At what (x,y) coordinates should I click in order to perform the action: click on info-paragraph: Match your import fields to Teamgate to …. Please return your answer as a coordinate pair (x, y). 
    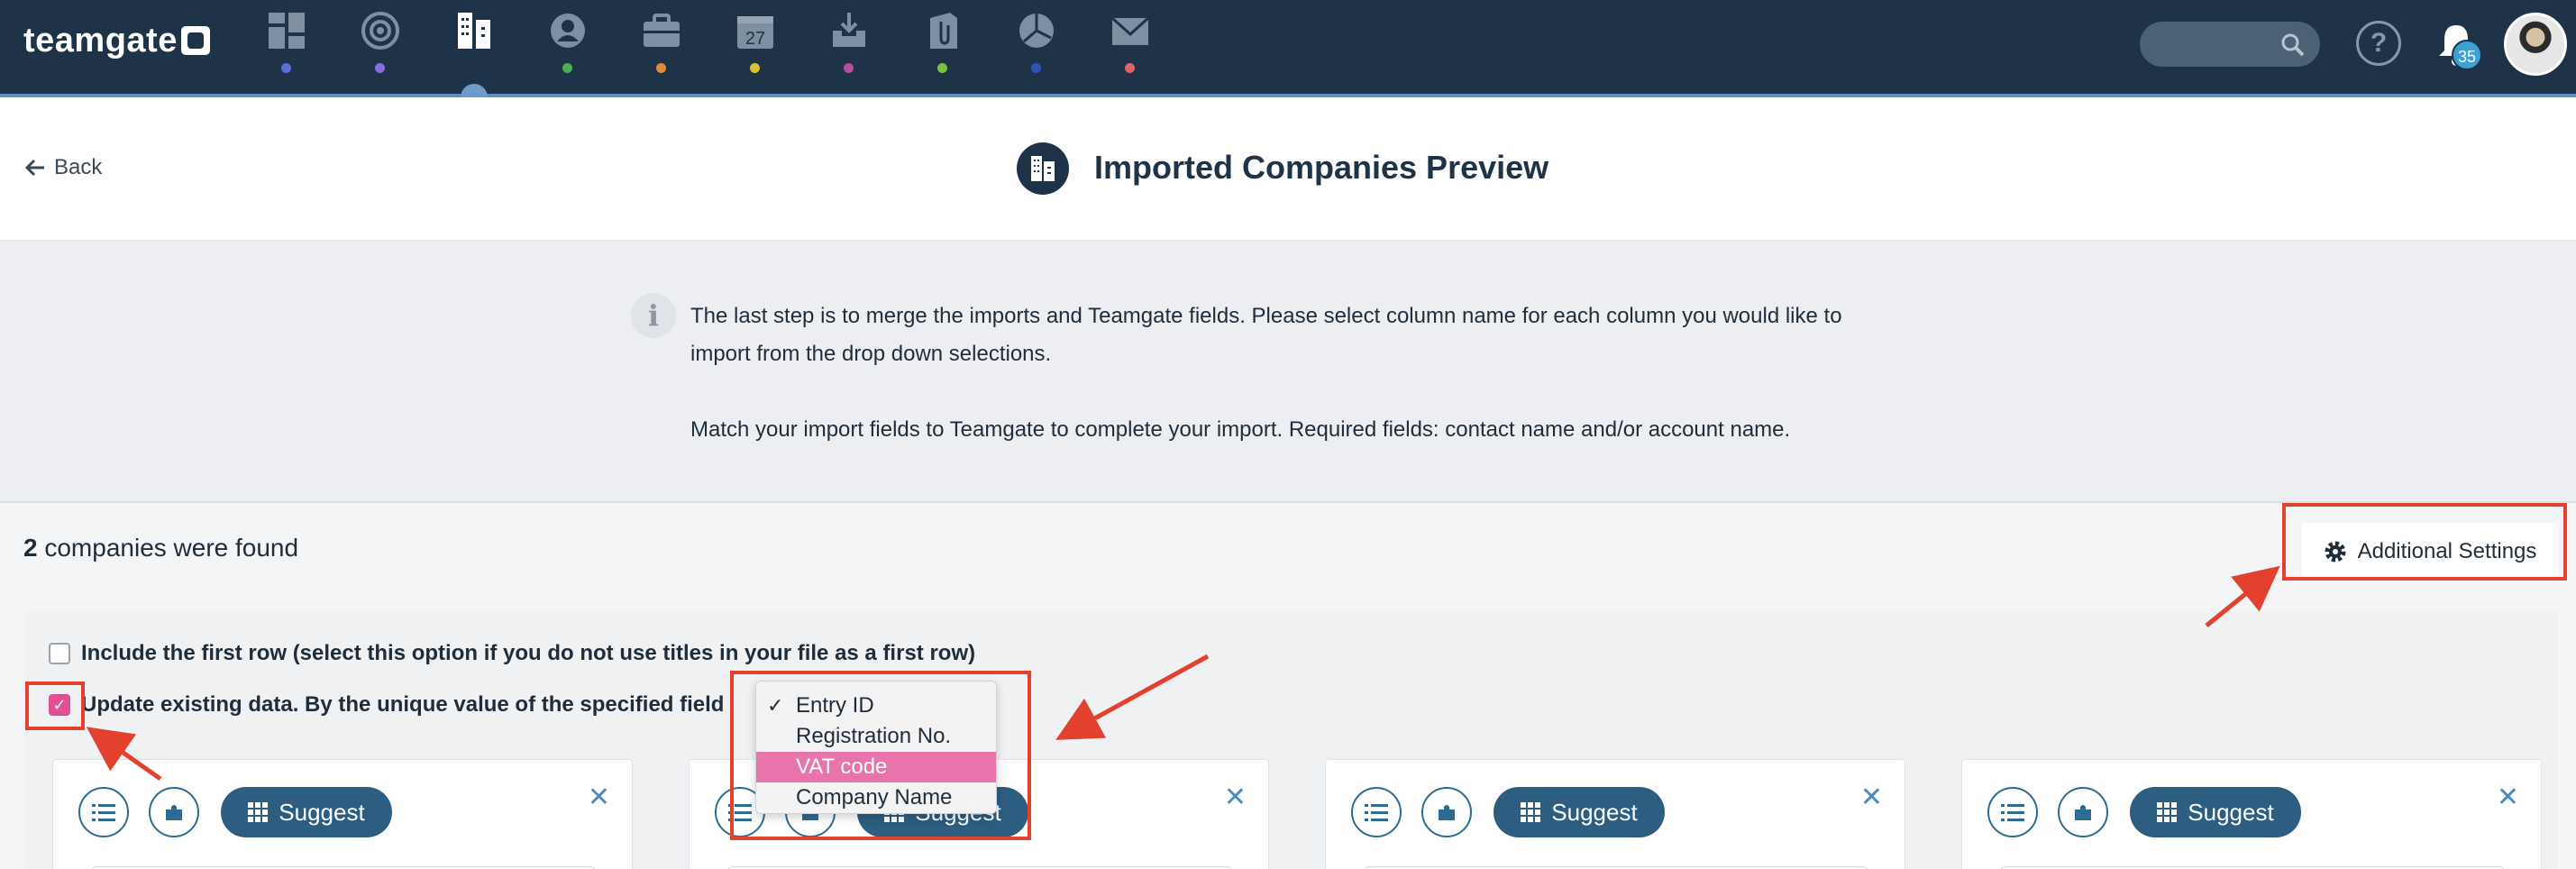
    Looking at the image, I should click on (1240, 429).